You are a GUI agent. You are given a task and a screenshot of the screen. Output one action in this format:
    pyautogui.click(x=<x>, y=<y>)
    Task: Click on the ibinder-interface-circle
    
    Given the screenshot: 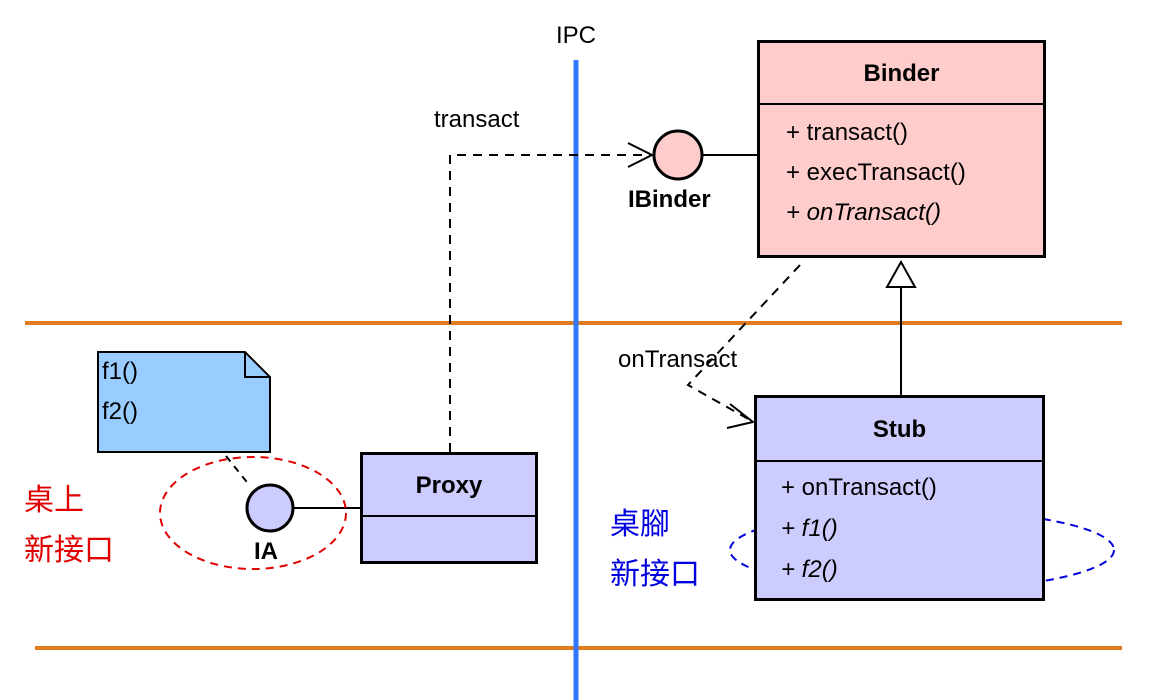 What is the action you would take?
    pyautogui.click(x=678, y=155)
    